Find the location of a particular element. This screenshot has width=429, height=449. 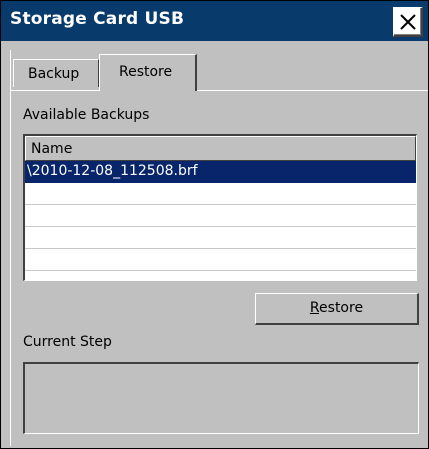

tab-backup-label: Backup is located at coordinates (54, 74).